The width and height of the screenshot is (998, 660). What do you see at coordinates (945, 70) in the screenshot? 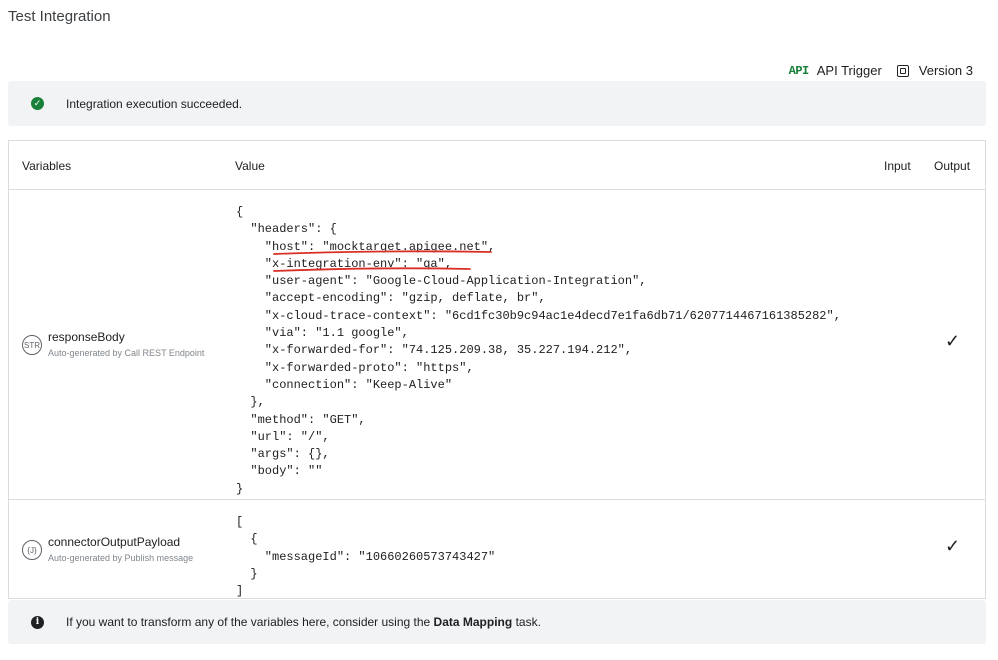
I see `version-label: Version 3` at bounding box center [945, 70].